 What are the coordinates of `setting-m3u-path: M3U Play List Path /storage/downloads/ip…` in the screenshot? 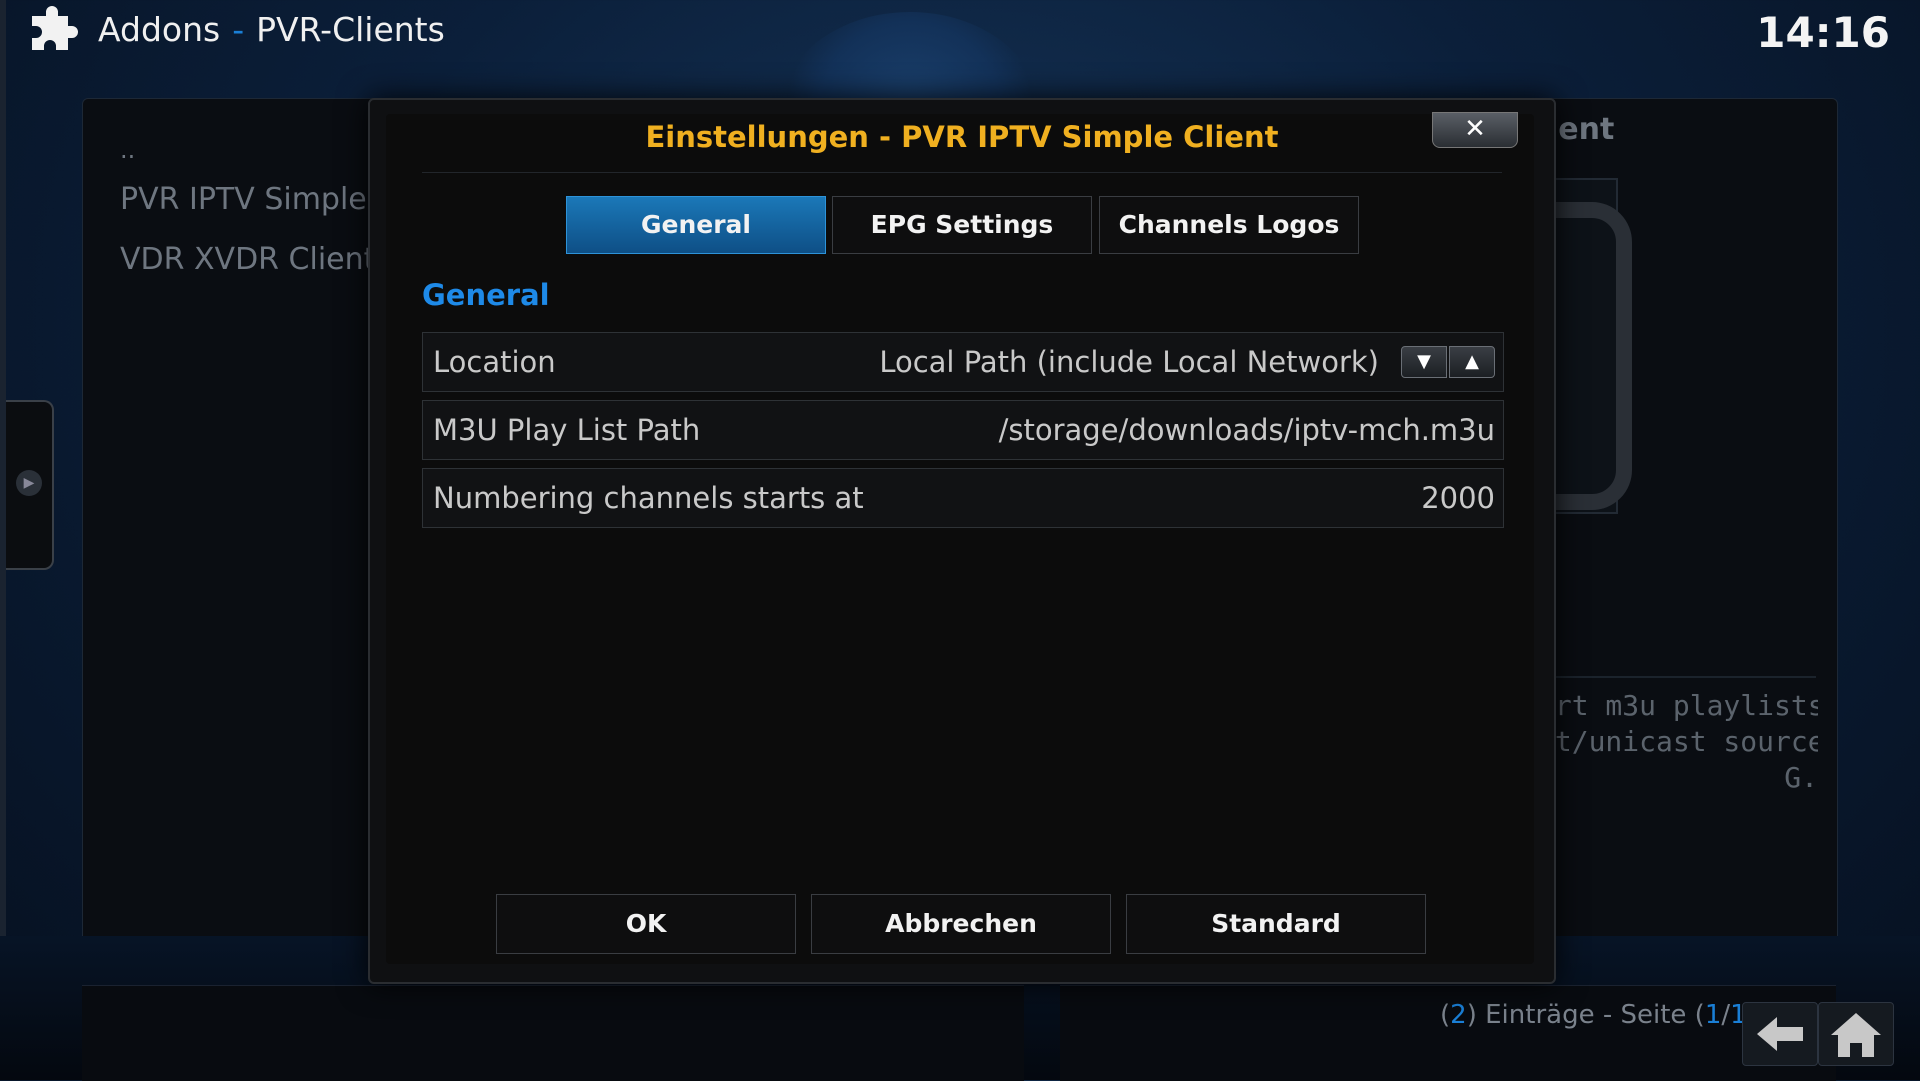 It's located at (963, 430).